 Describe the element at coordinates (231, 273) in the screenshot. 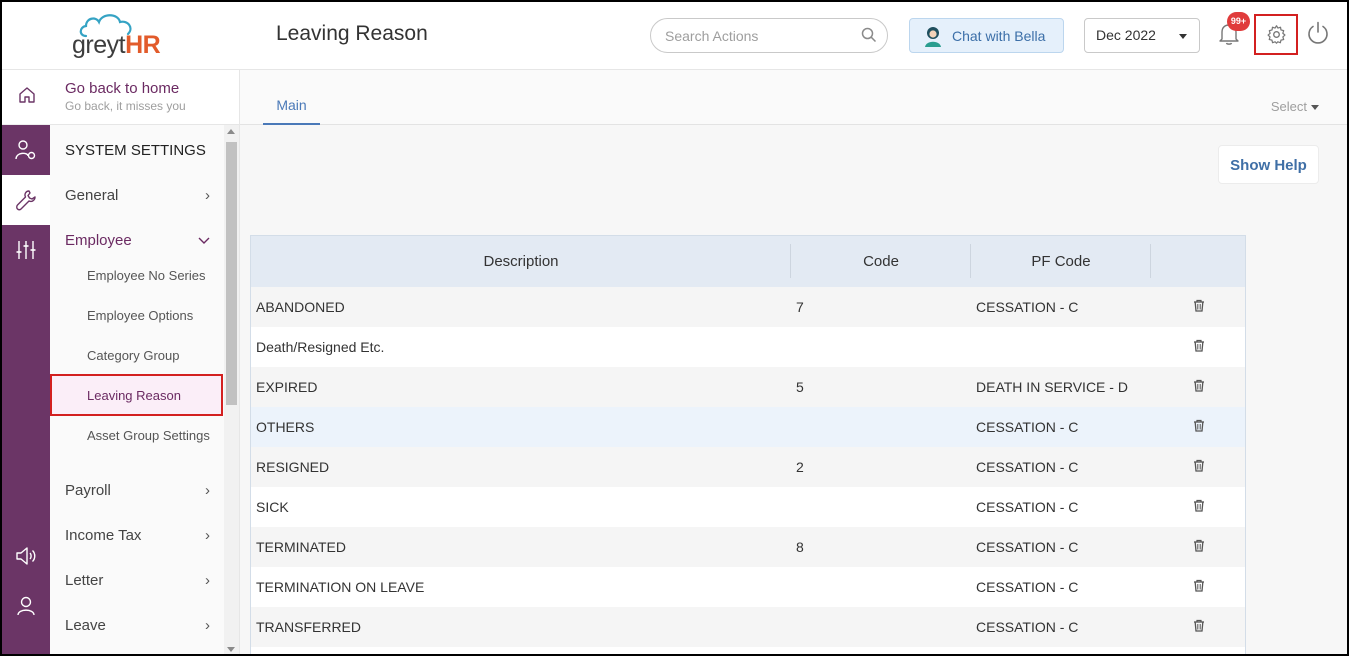

I see `scrollbar-thumb` at that location.